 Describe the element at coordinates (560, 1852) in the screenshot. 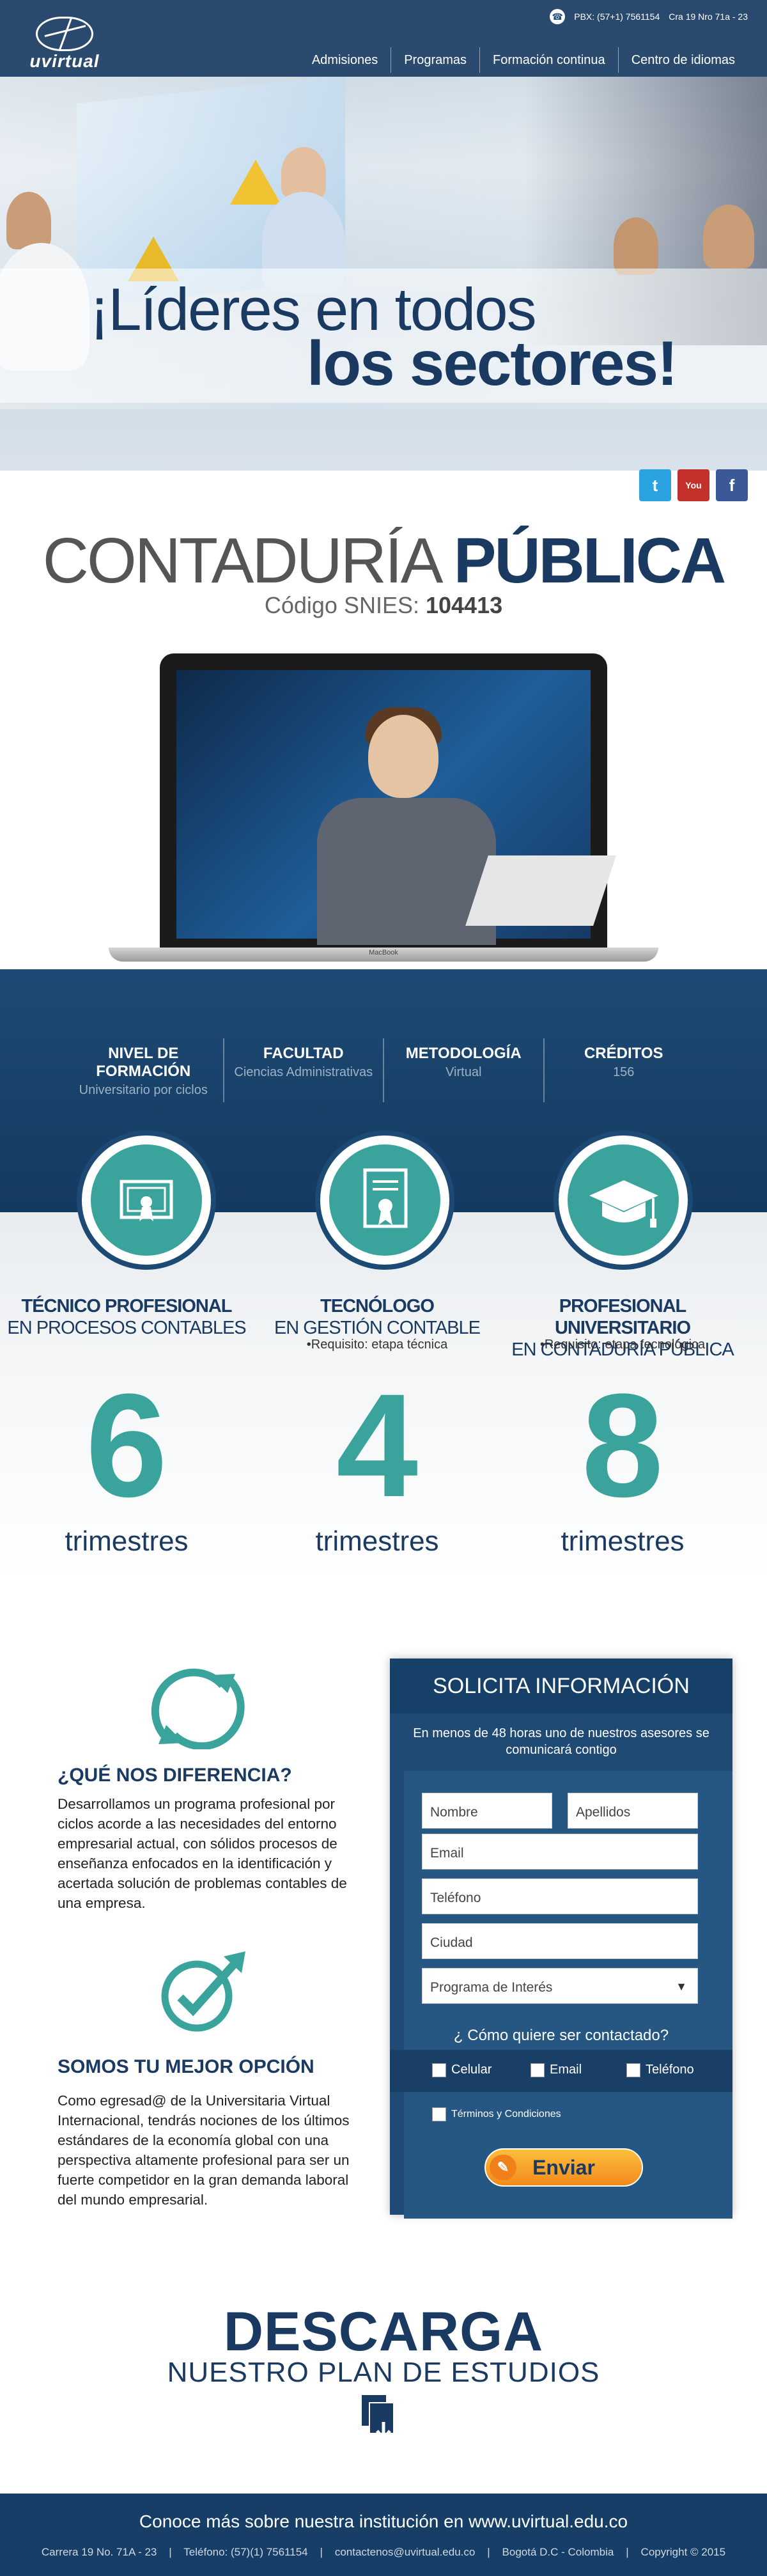

I see `email-field: Email` at that location.